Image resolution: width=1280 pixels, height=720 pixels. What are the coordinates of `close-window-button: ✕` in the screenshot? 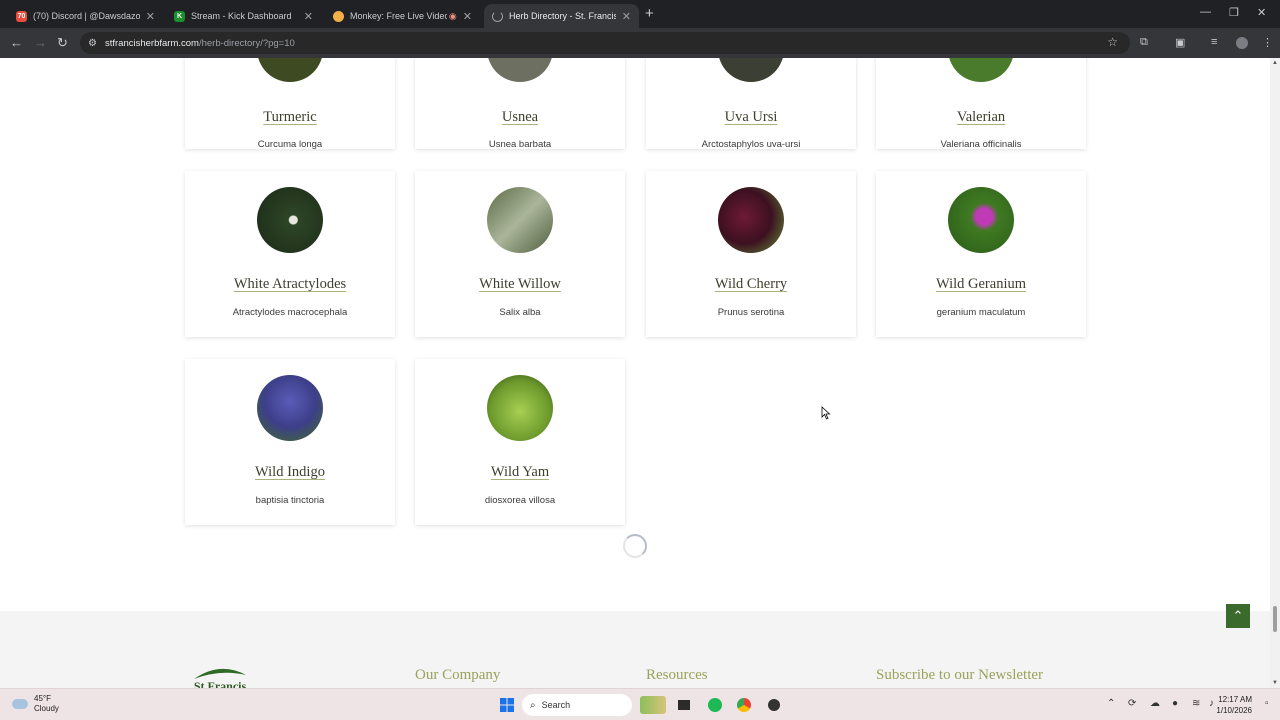 It's located at (1261, 12).